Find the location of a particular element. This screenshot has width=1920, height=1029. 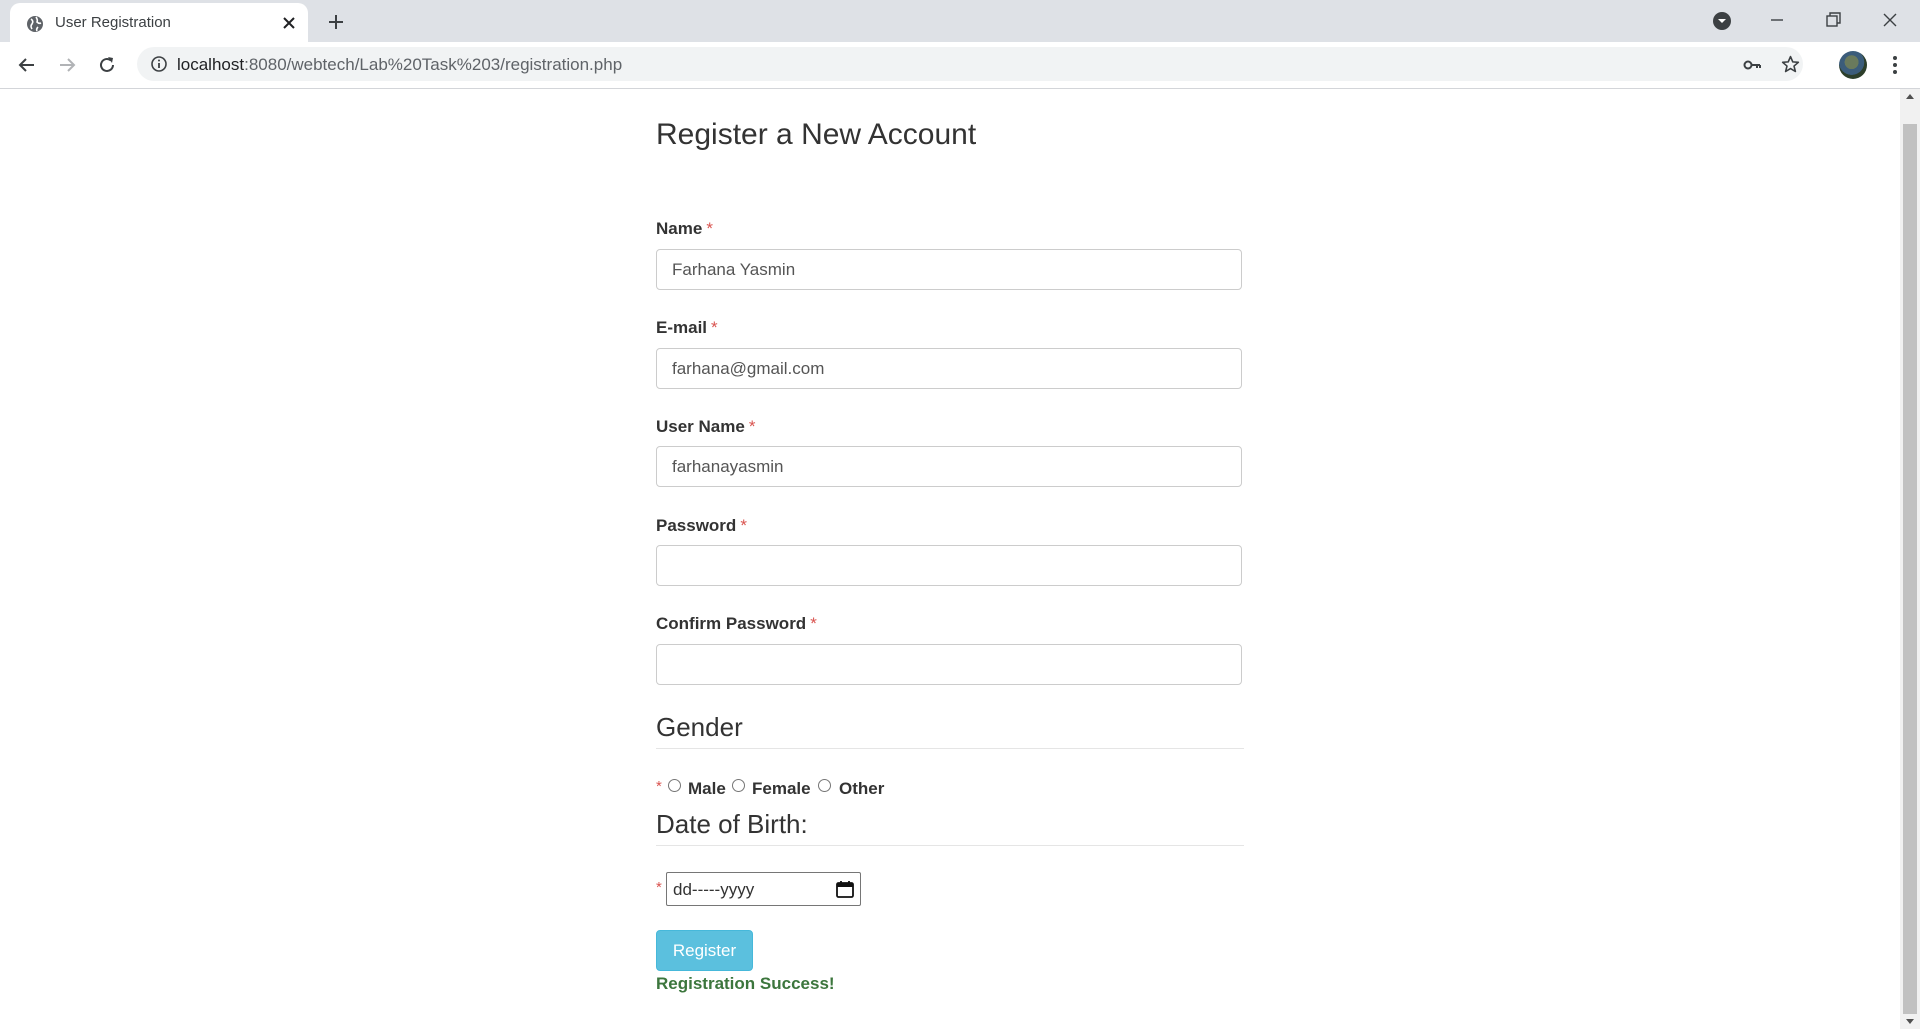

browser-tab: User Registration is located at coordinates (159, 22).